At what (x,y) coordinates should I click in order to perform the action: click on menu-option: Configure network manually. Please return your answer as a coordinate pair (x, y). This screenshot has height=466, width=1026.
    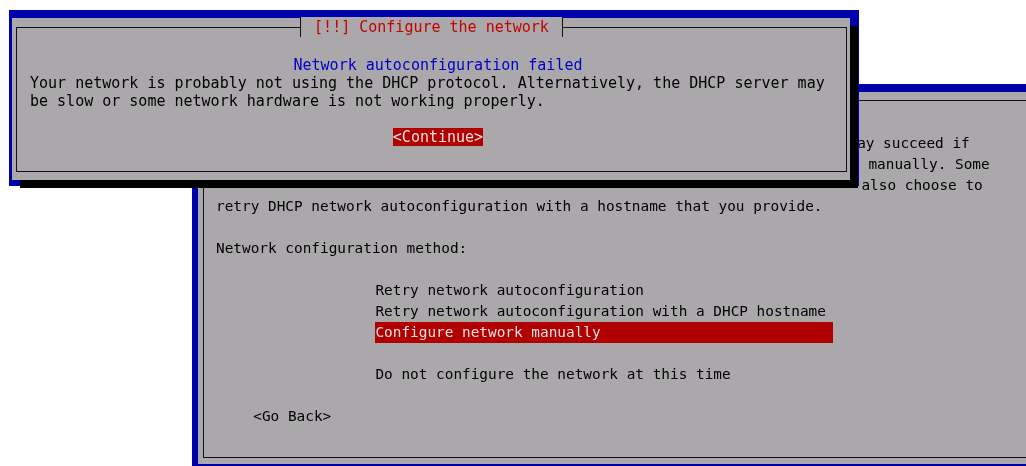
    Looking at the image, I should click on (604, 332).